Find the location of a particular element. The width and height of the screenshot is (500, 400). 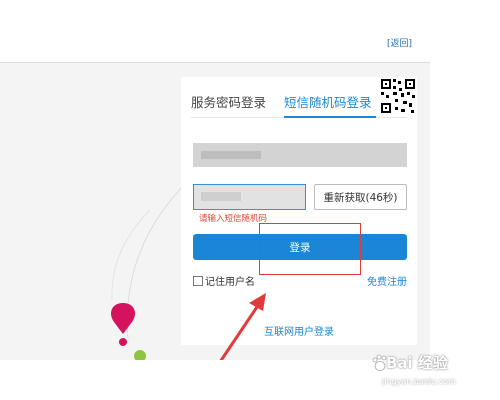

watermark-main: Bai 经验 is located at coordinates (417, 363).